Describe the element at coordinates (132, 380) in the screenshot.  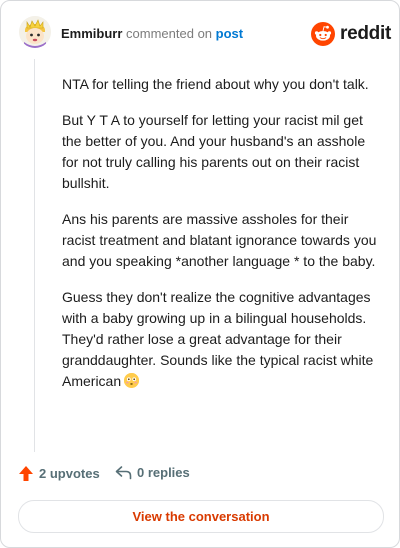
I see `flushed-face-emoji-icon` at that location.